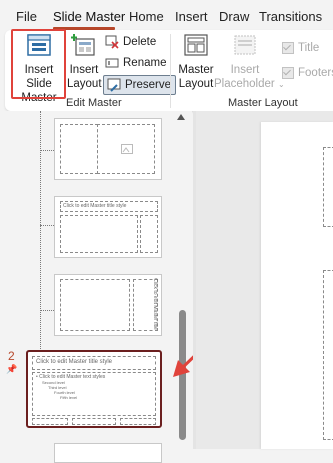  What do you see at coordinates (94, 103) in the screenshot?
I see `edit-master-group-label: Edit Master` at bounding box center [94, 103].